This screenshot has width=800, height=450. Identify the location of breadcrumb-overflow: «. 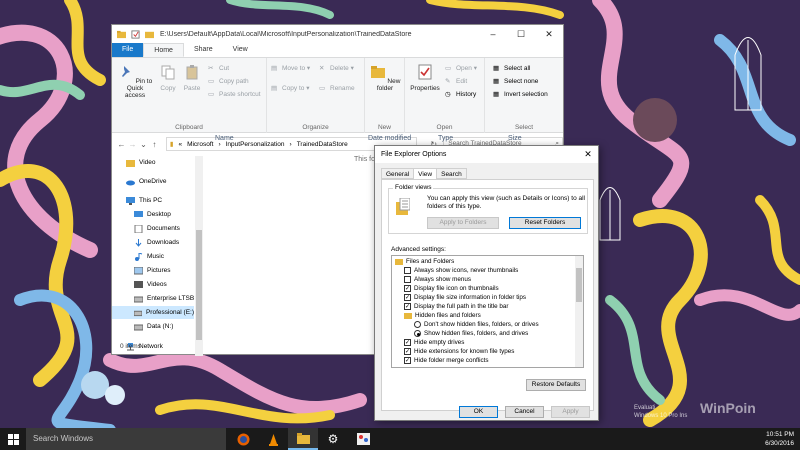
(180, 144).